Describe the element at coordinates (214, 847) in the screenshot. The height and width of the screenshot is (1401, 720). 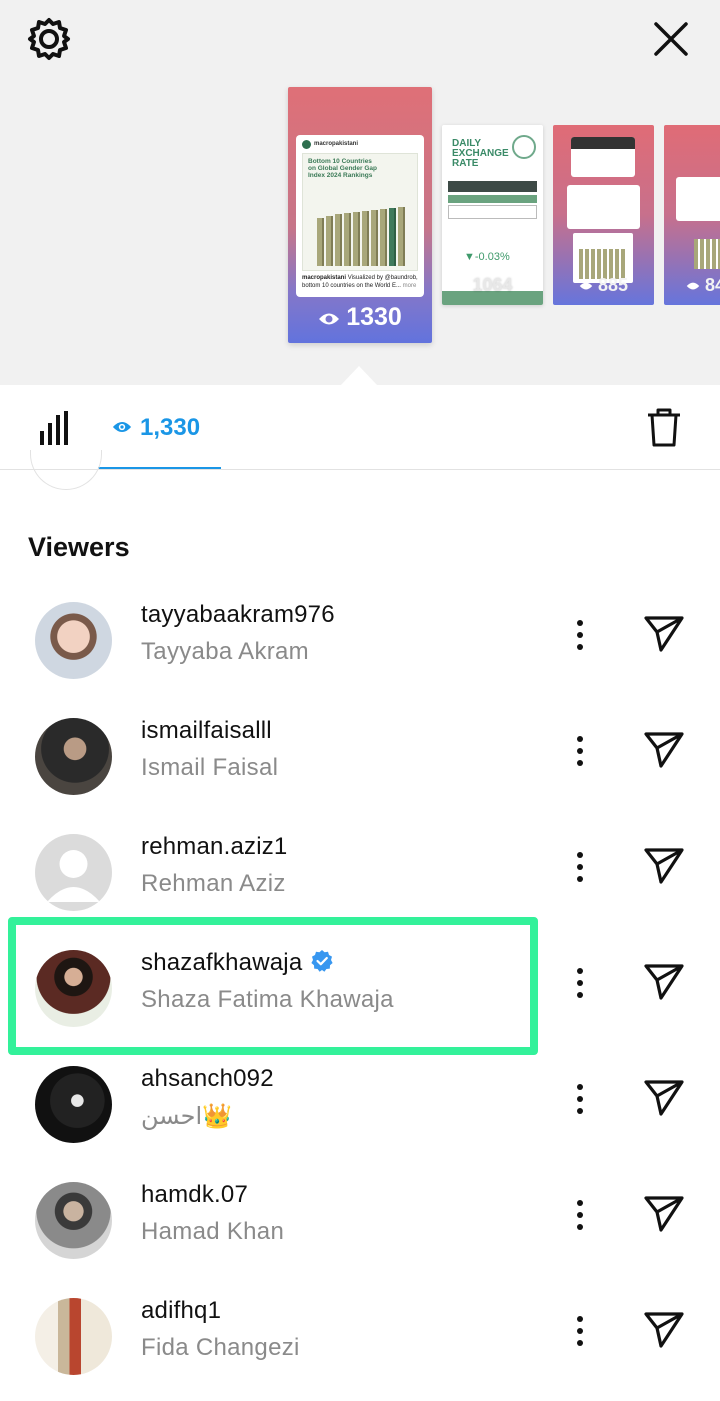
I see `username: rehman.aziz1` at that location.